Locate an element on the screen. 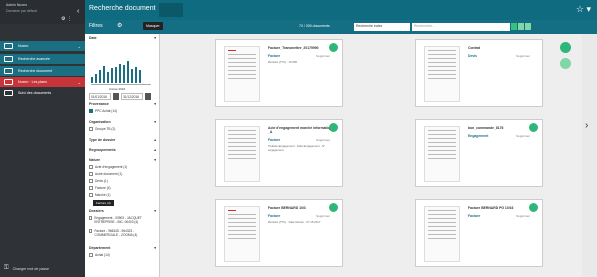 This screenshot has width=597, height=277. settings-circle-icon is located at coordinates (565, 63).